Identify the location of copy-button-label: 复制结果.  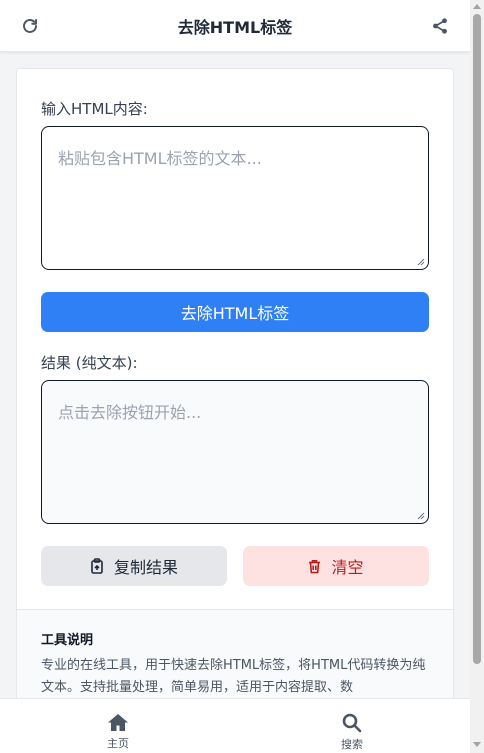
(145, 567).